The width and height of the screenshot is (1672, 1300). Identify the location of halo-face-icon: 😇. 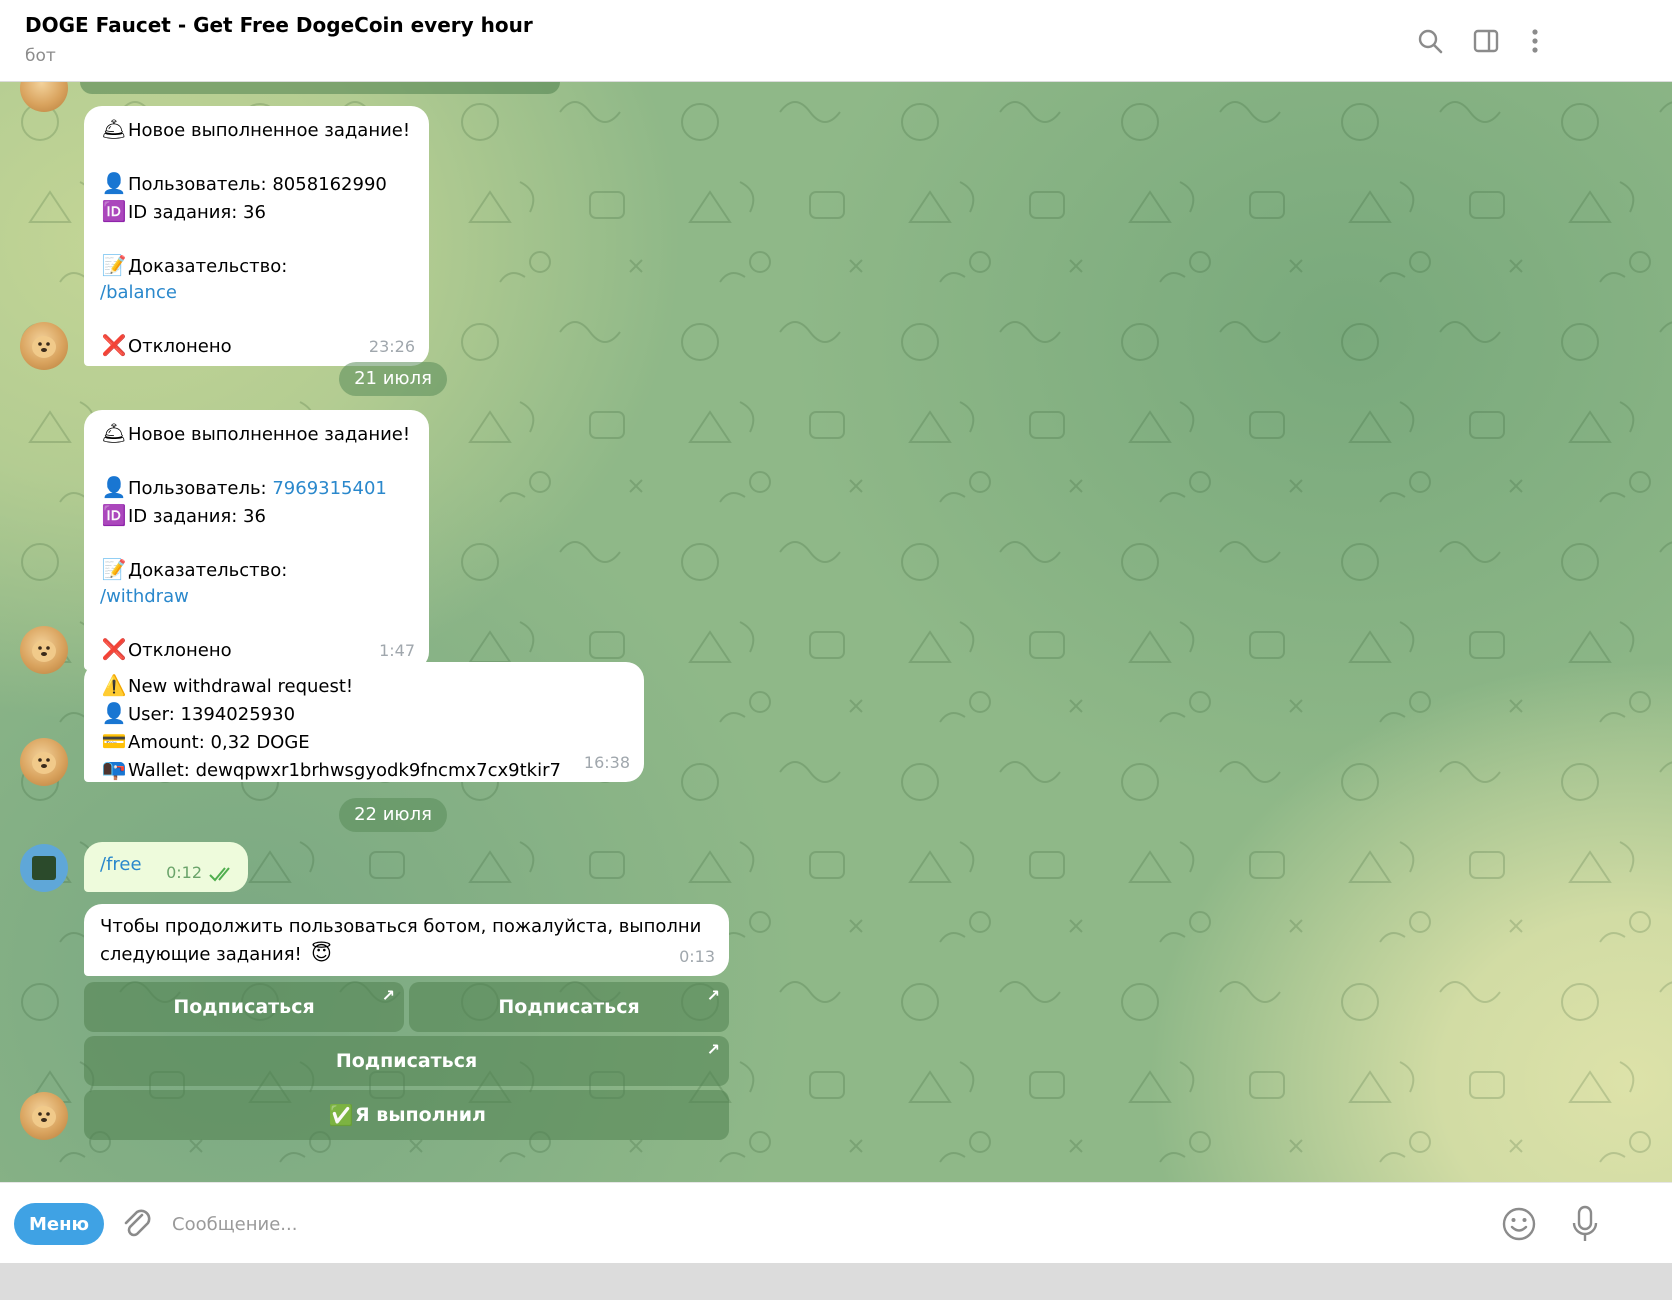
(321, 953).